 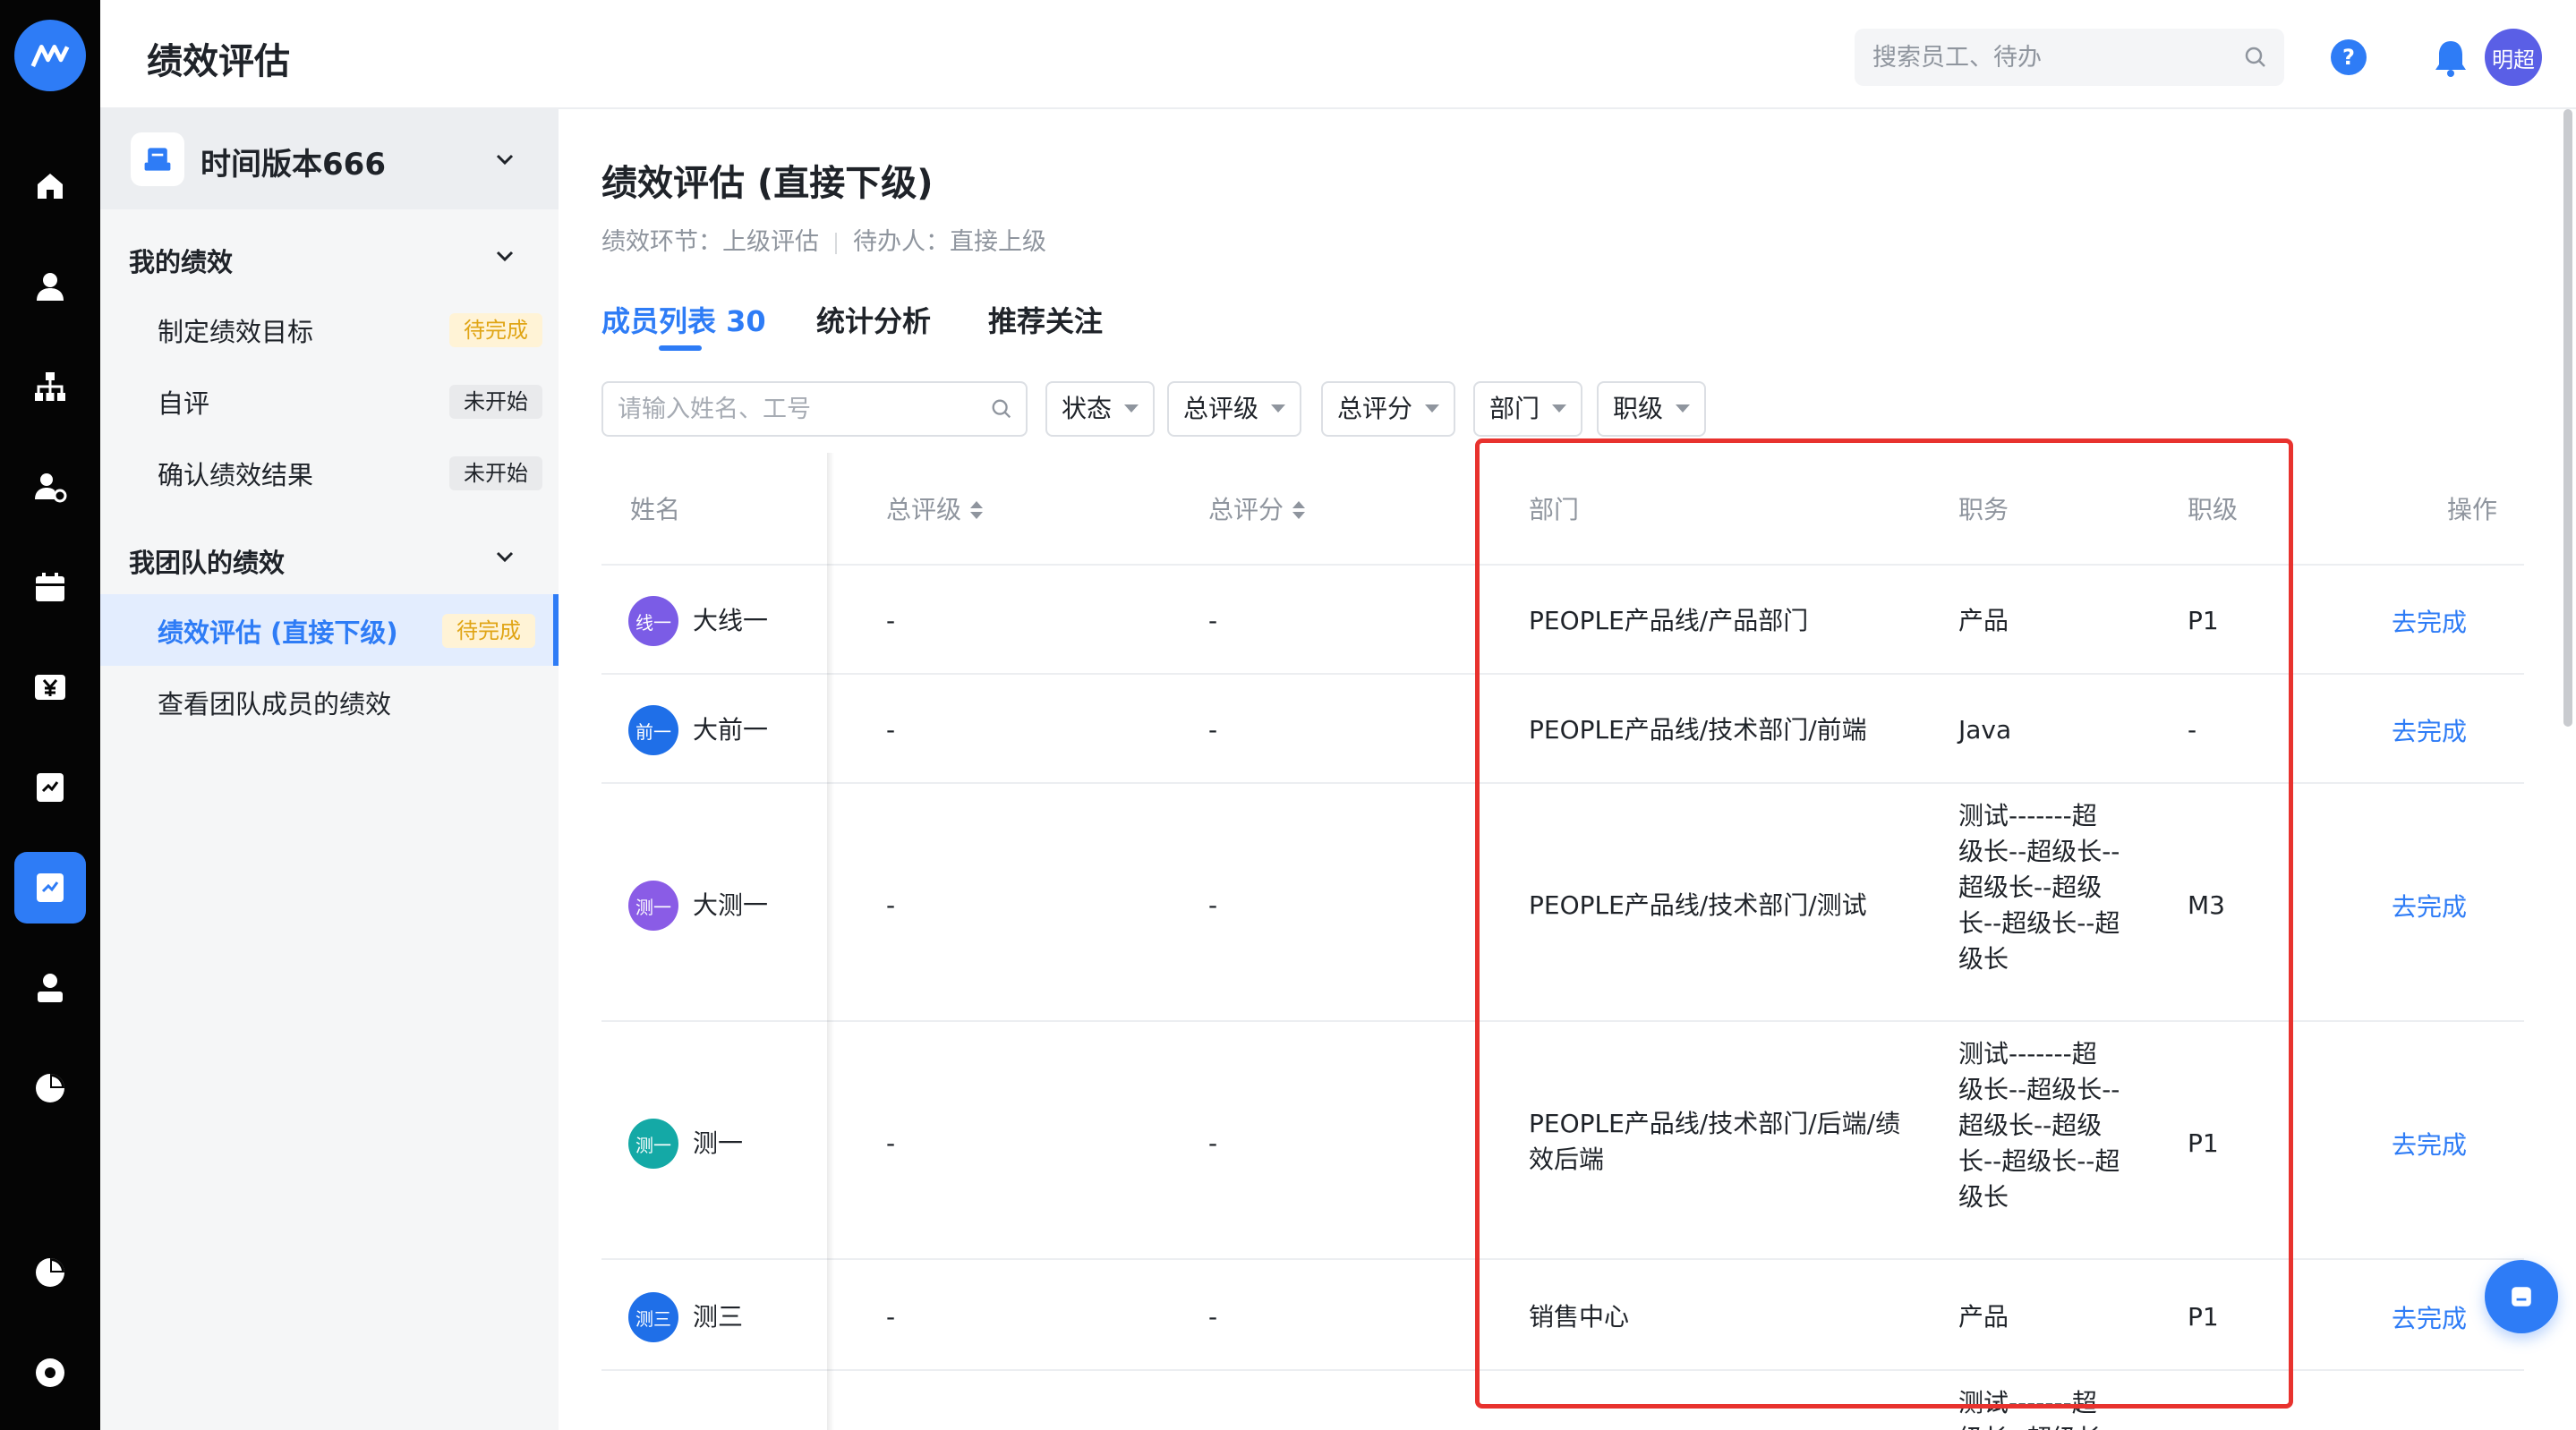 I want to click on org-chart-icon, so click(x=50, y=387).